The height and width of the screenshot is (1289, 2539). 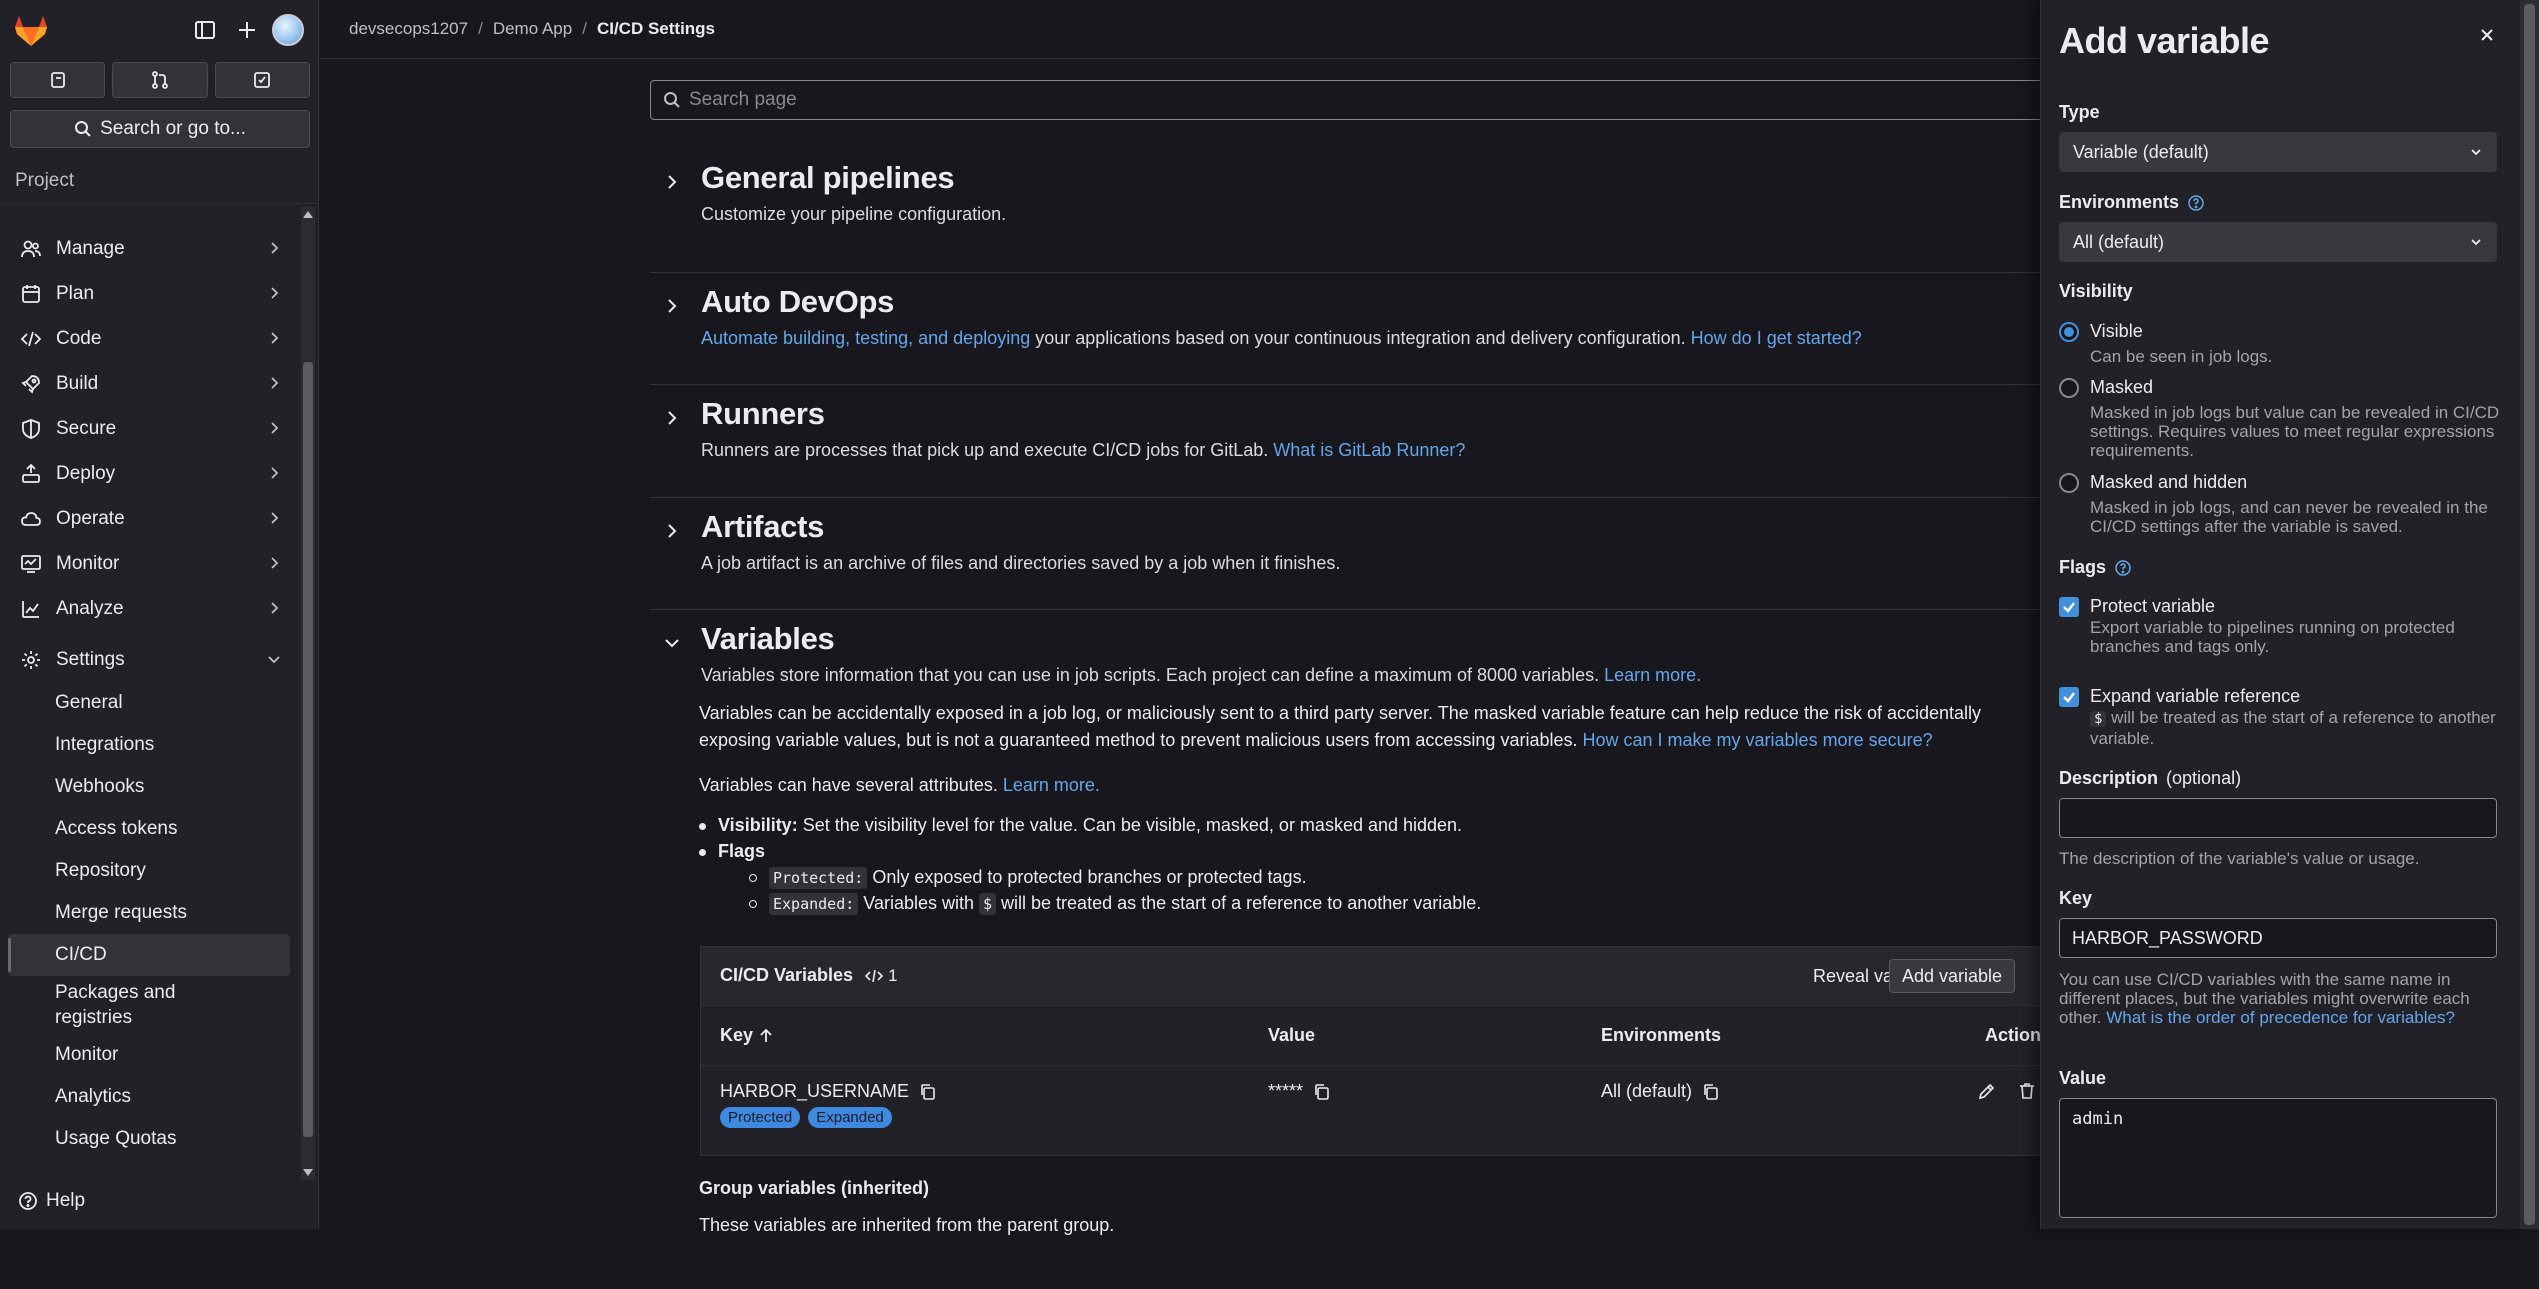 What do you see at coordinates (148, 293) in the screenshot?
I see `sidebar-item-plan: Plan` at bounding box center [148, 293].